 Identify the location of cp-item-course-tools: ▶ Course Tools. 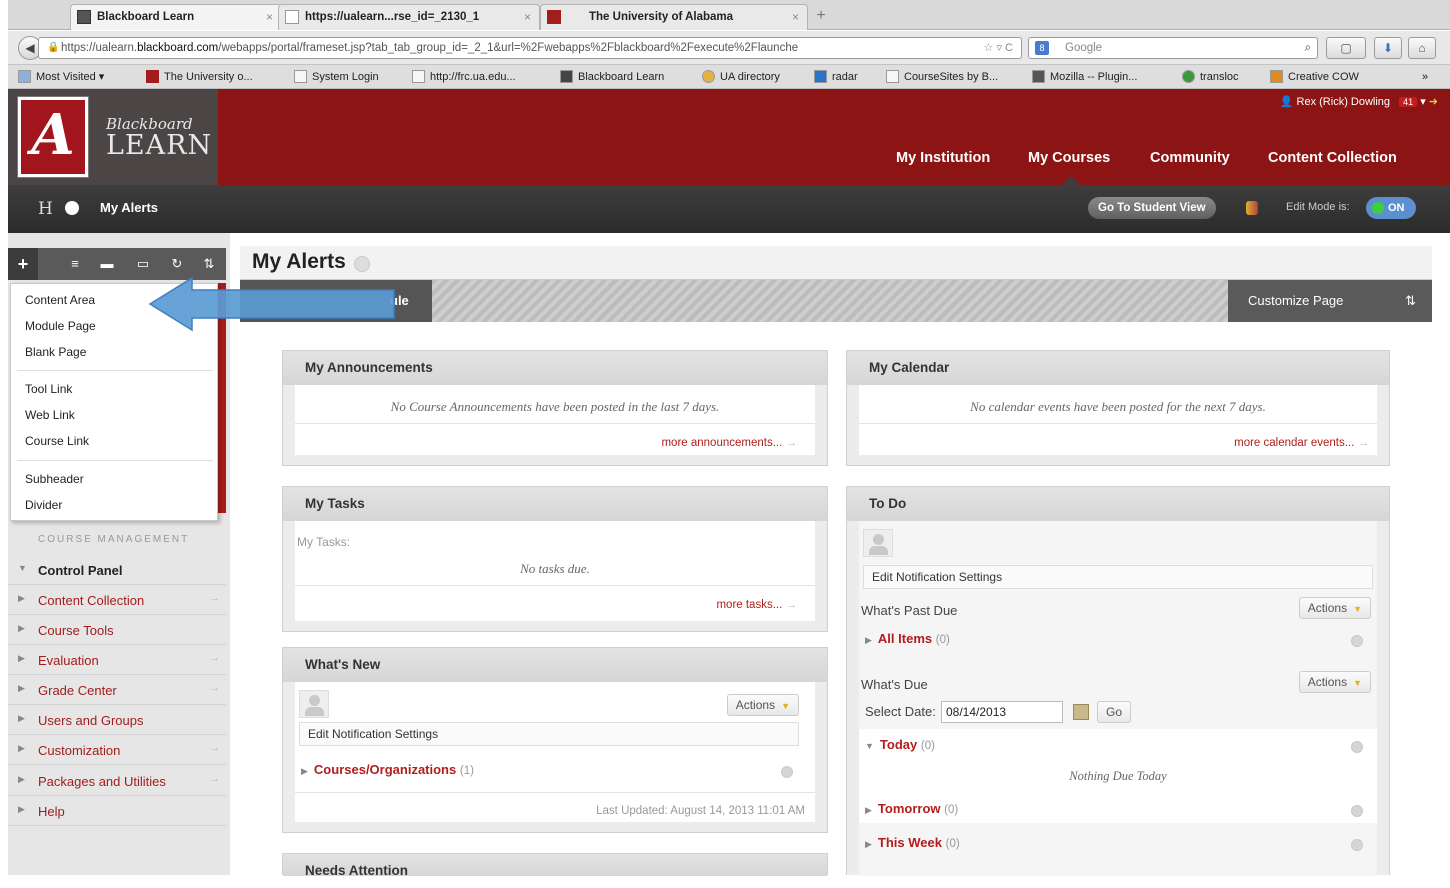
(117, 630).